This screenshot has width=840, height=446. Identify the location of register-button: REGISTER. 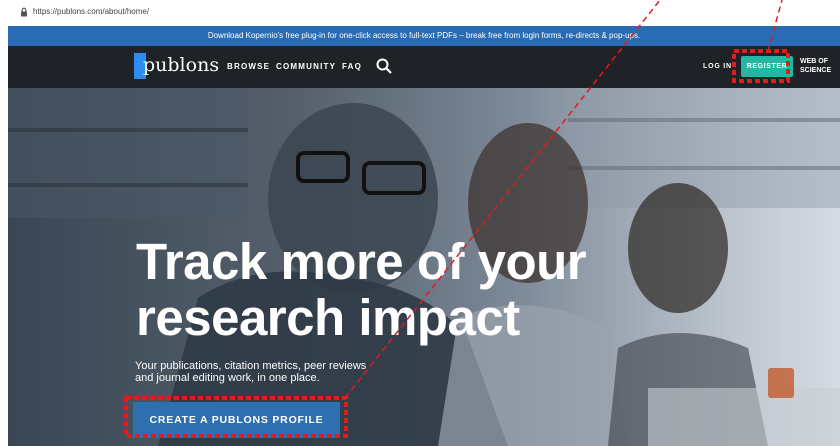
(767, 66).